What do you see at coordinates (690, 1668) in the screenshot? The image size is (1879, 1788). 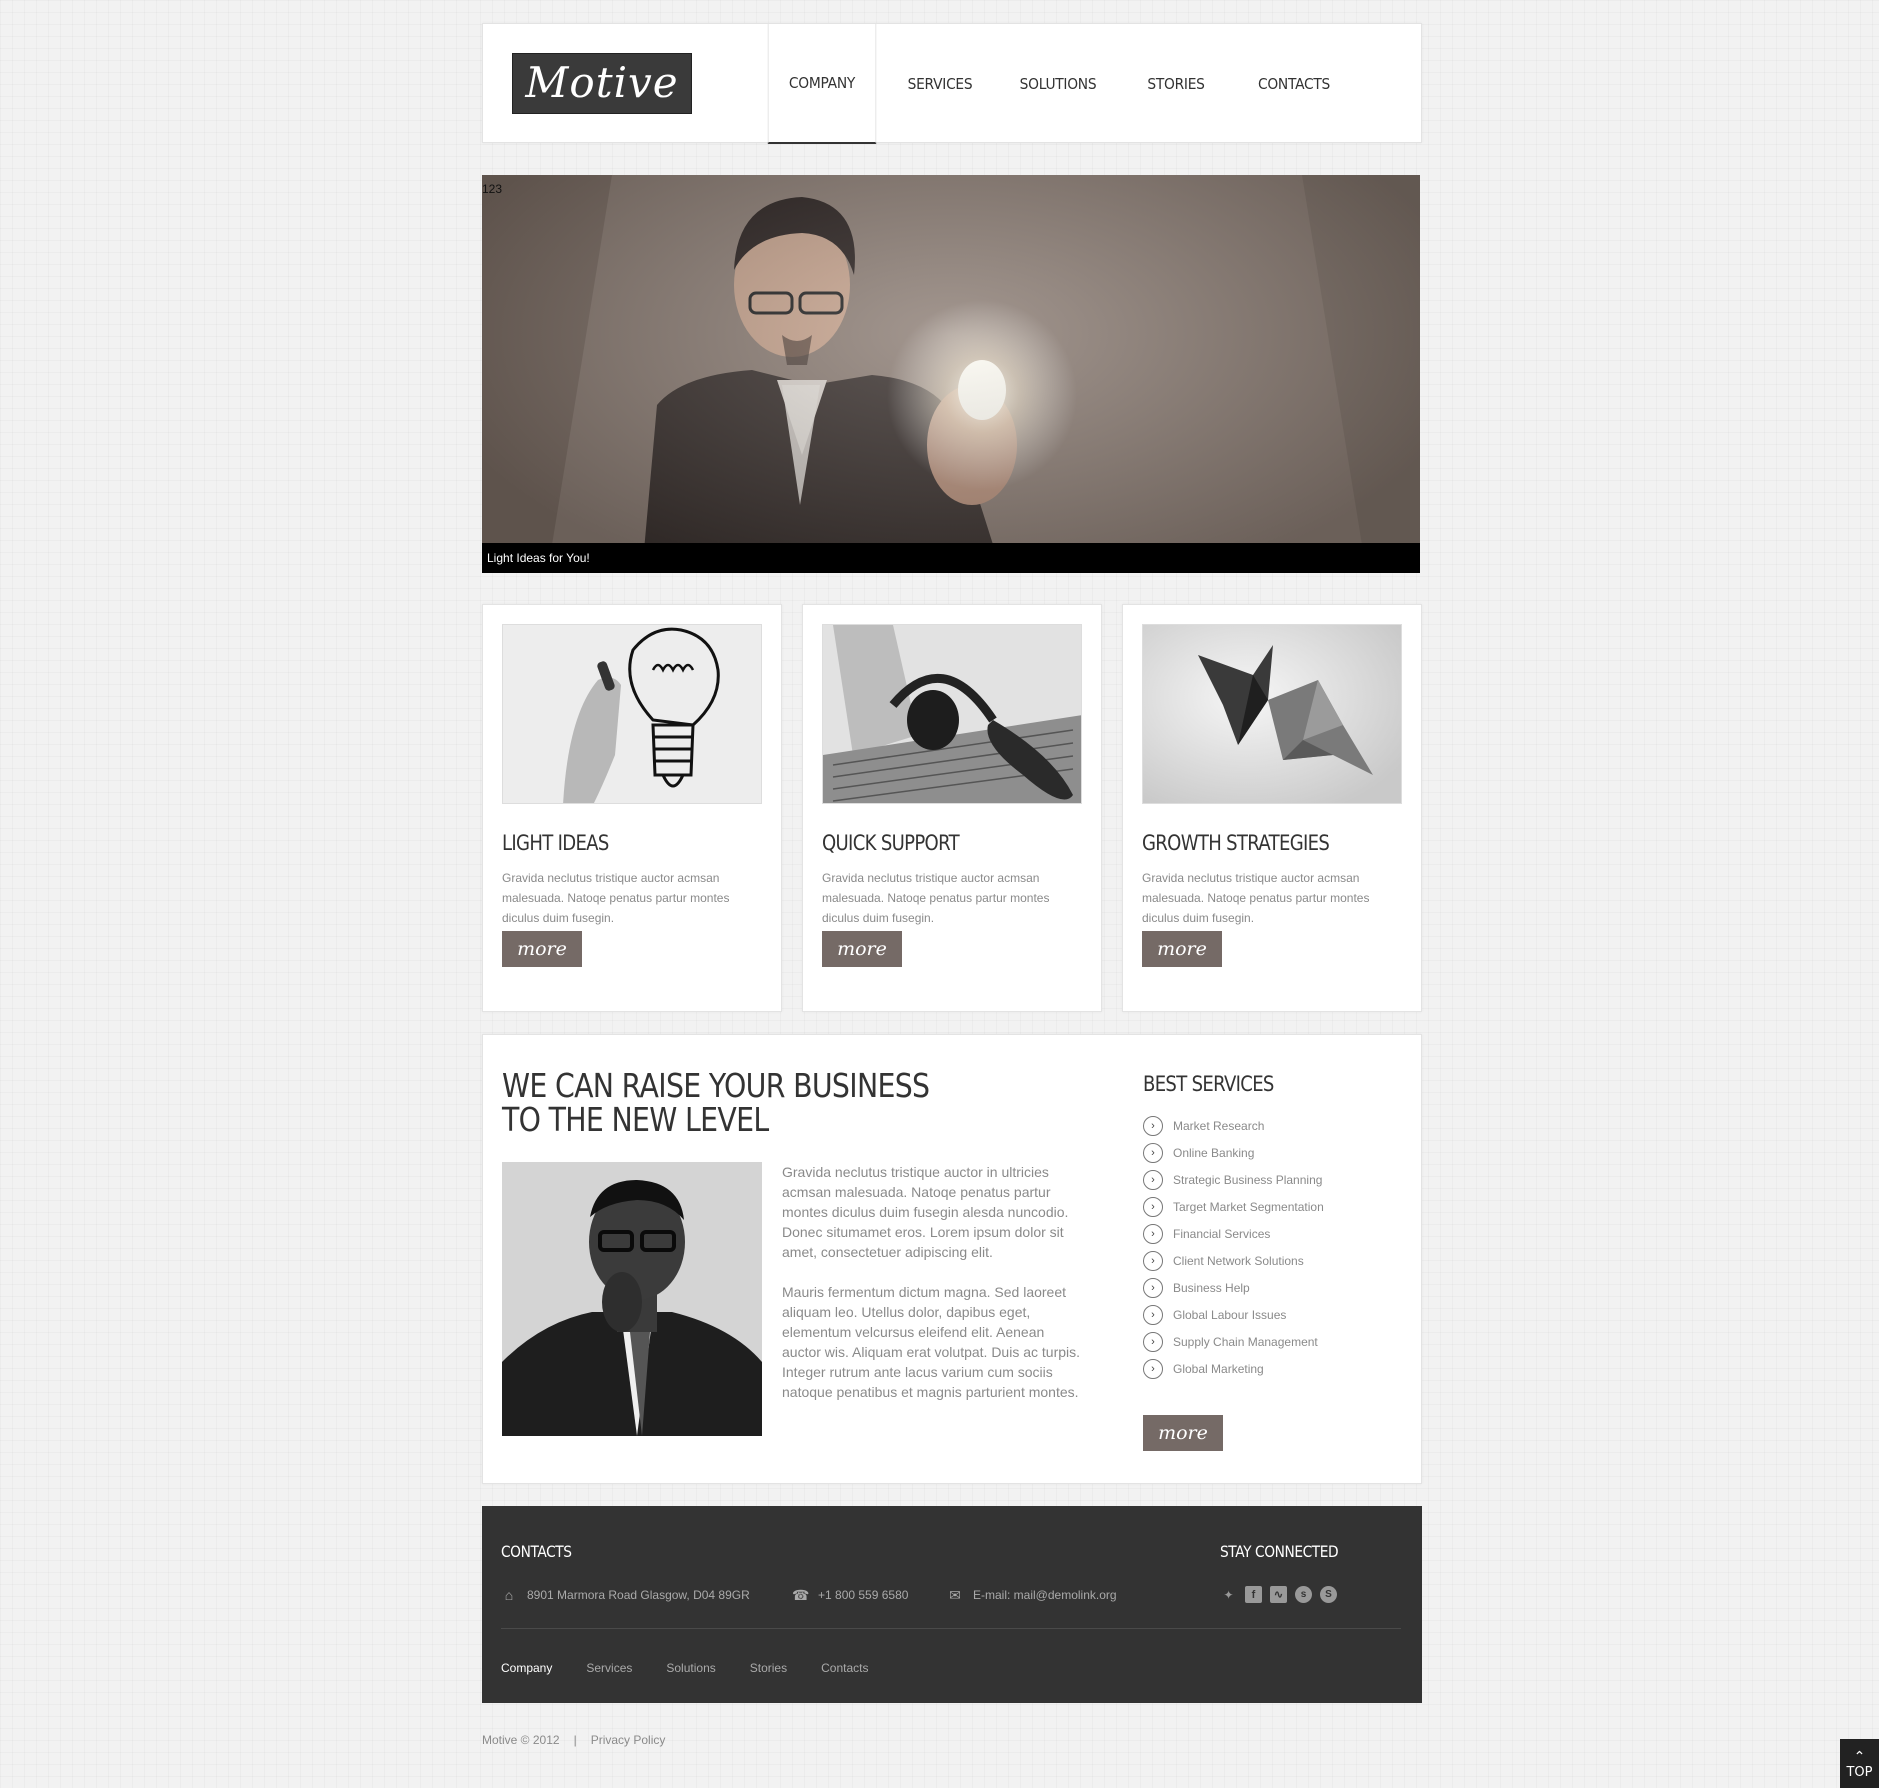 I see `footer-nav-solutions: Solutions` at bounding box center [690, 1668].